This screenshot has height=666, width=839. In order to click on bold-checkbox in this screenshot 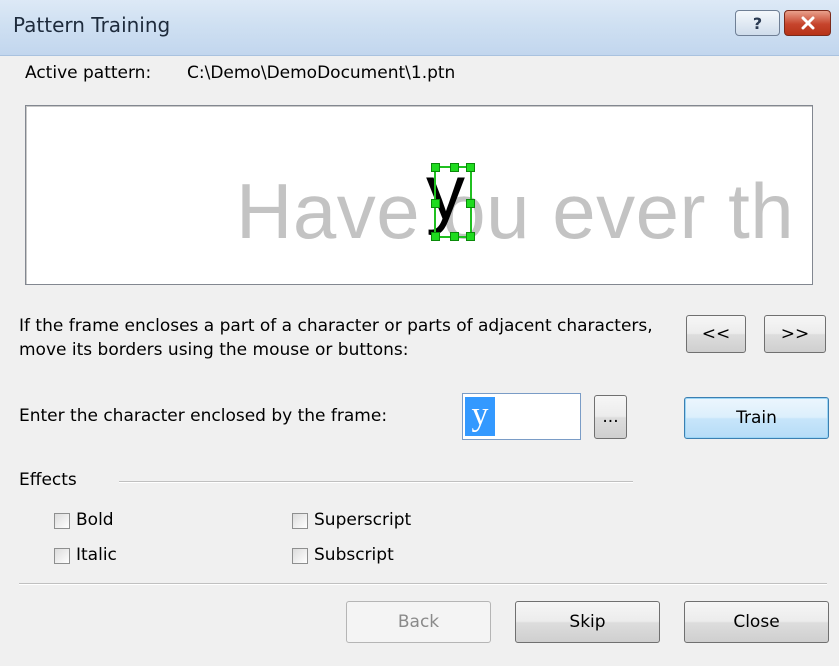, I will do `click(62, 521)`.